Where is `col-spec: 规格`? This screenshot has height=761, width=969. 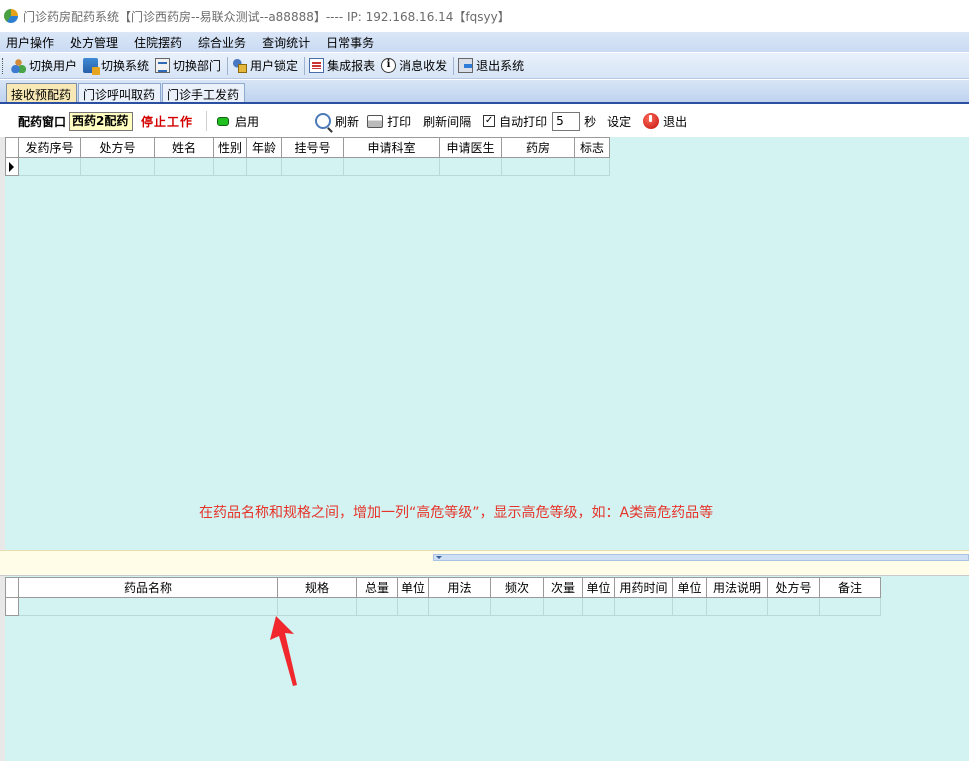 col-spec: 规格 is located at coordinates (317, 587).